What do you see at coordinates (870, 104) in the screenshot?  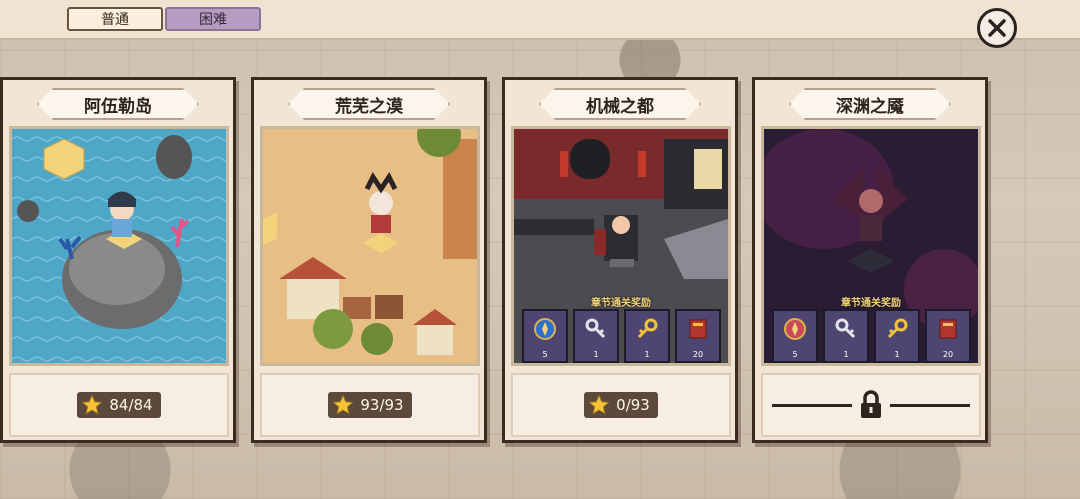 I see `chapter-title: 深渊之魇` at bounding box center [870, 104].